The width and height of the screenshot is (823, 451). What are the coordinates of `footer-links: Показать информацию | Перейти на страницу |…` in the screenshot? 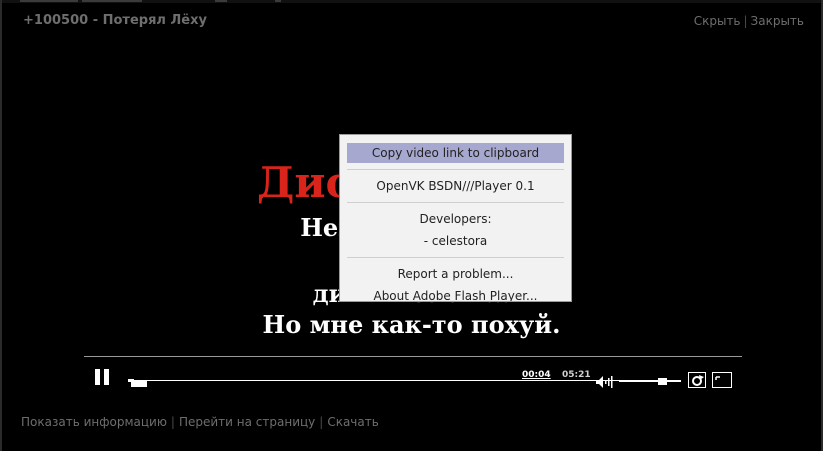 It's located at (200, 422).